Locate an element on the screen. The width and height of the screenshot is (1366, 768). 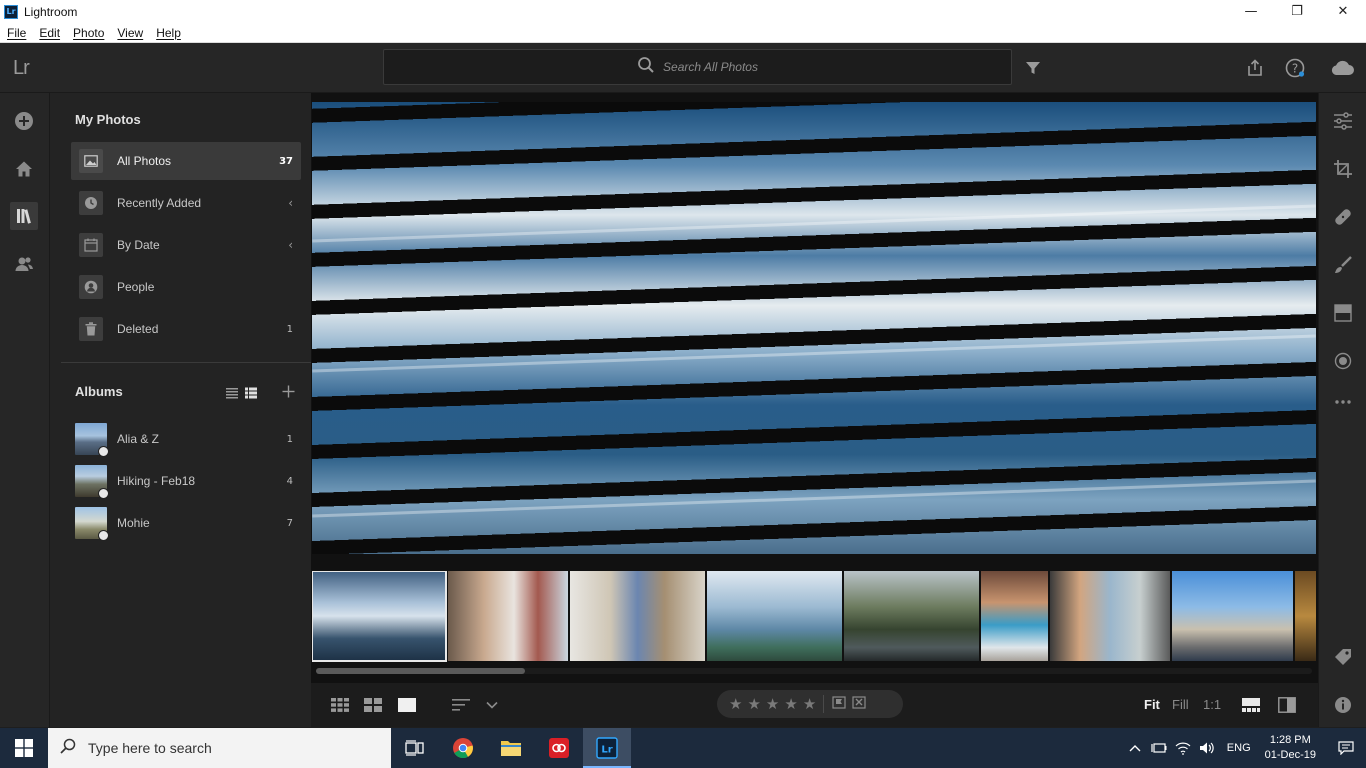
lightroom-taskbar-icon: Lr is located at coordinates (607, 748).